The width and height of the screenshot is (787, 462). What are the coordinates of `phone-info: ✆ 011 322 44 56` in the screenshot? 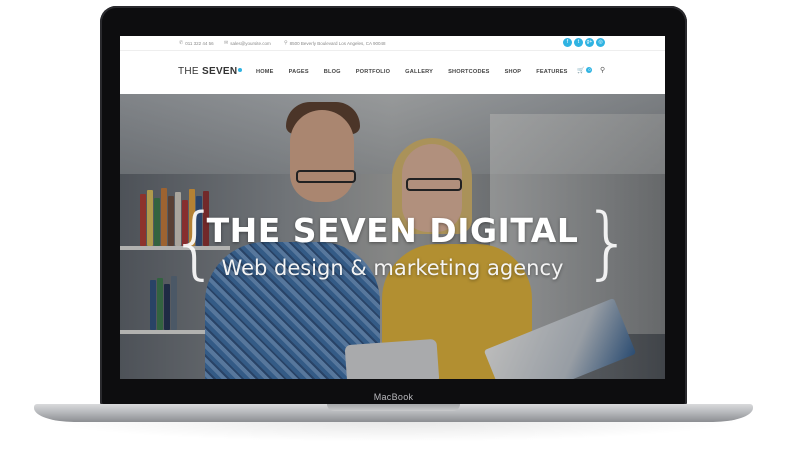 It's located at (196, 43).